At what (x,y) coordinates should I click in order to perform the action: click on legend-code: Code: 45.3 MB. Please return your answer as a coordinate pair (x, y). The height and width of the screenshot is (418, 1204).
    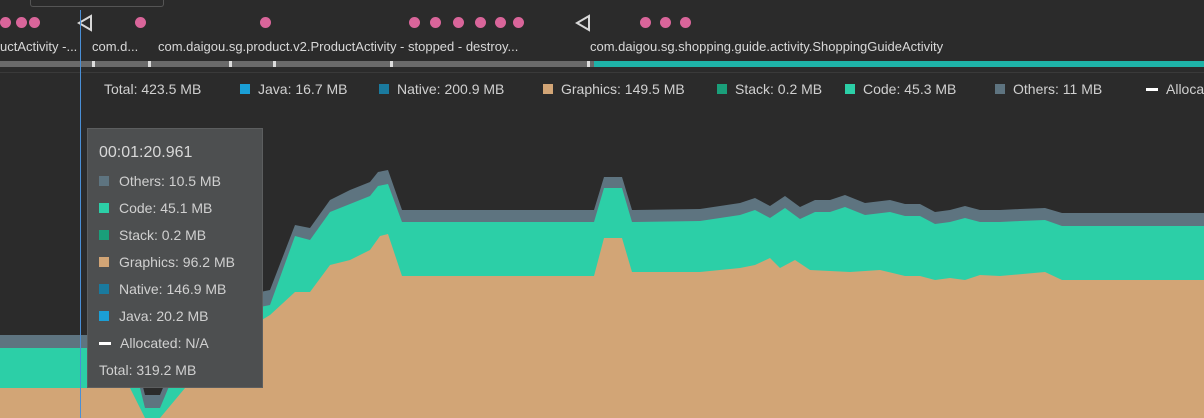
    Looking at the image, I should click on (900, 89).